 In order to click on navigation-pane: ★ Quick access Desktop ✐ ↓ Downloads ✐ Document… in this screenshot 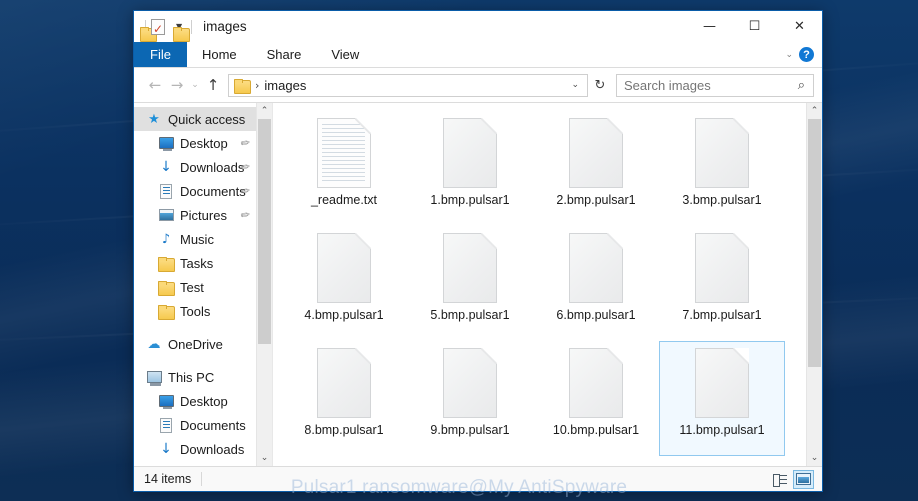, I will do `click(203, 284)`.